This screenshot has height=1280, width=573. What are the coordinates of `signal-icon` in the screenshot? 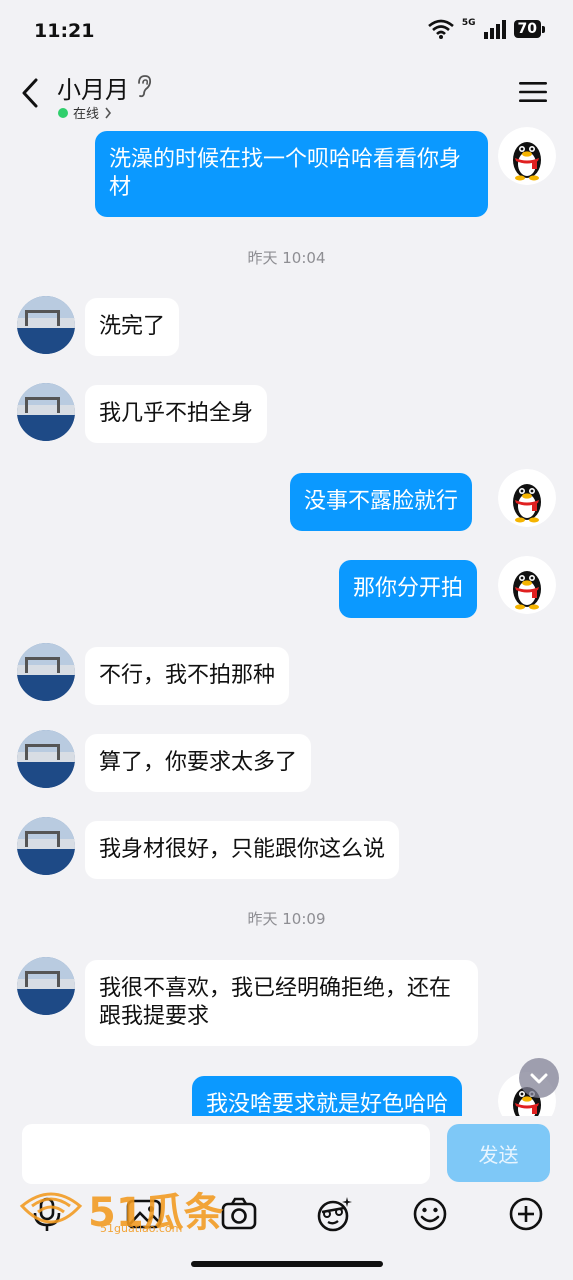 It's located at (494, 29).